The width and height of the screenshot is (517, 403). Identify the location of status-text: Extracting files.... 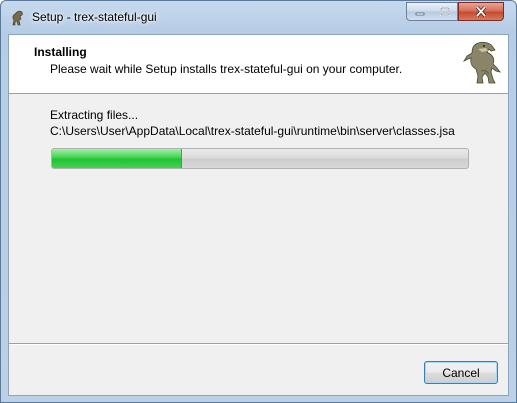
(94, 115).